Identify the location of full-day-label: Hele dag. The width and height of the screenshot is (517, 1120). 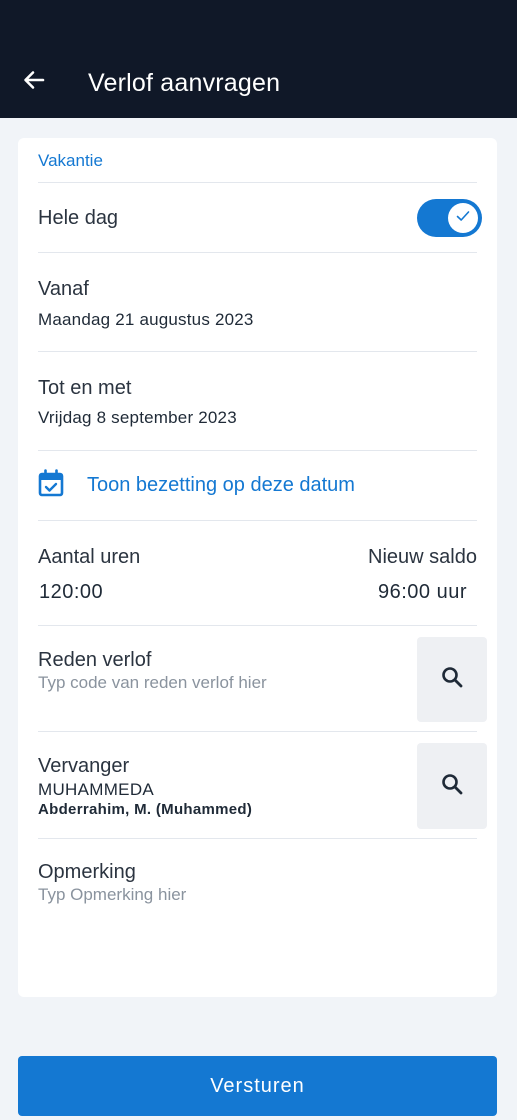
(78, 218).